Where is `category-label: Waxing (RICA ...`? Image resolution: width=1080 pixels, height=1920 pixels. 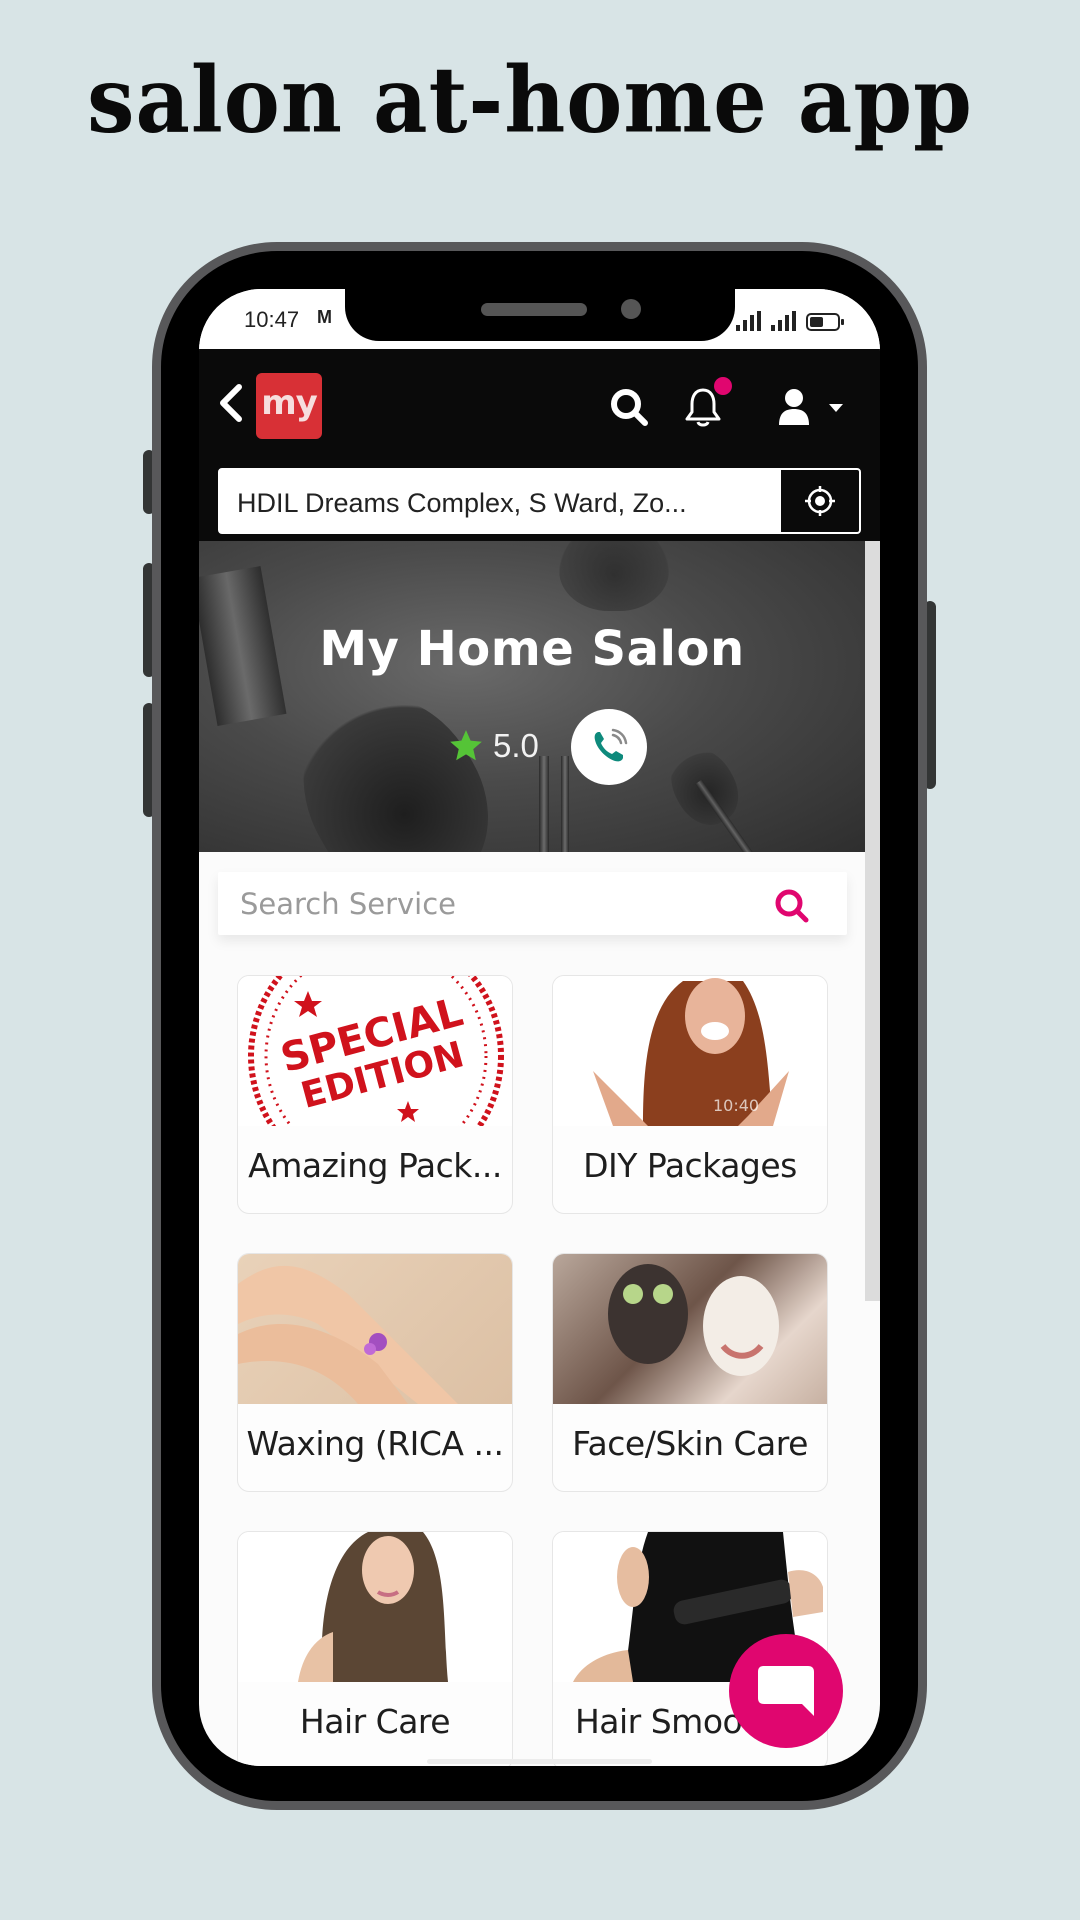
category-label: Waxing (RICA ... is located at coordinates (375, 1443).